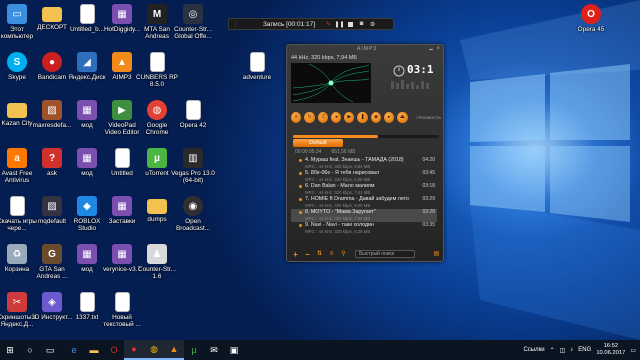 The width and height of the screenshot is (640, 360). What do you see at coordinates (372, 24) in the screenshot?
I see `settings-icon: ⚙` at bounding box center [372, 24].